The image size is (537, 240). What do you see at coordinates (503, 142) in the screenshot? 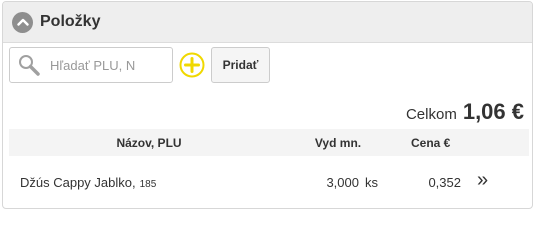
I see `column-header-action` at bounding box center [503, 142].